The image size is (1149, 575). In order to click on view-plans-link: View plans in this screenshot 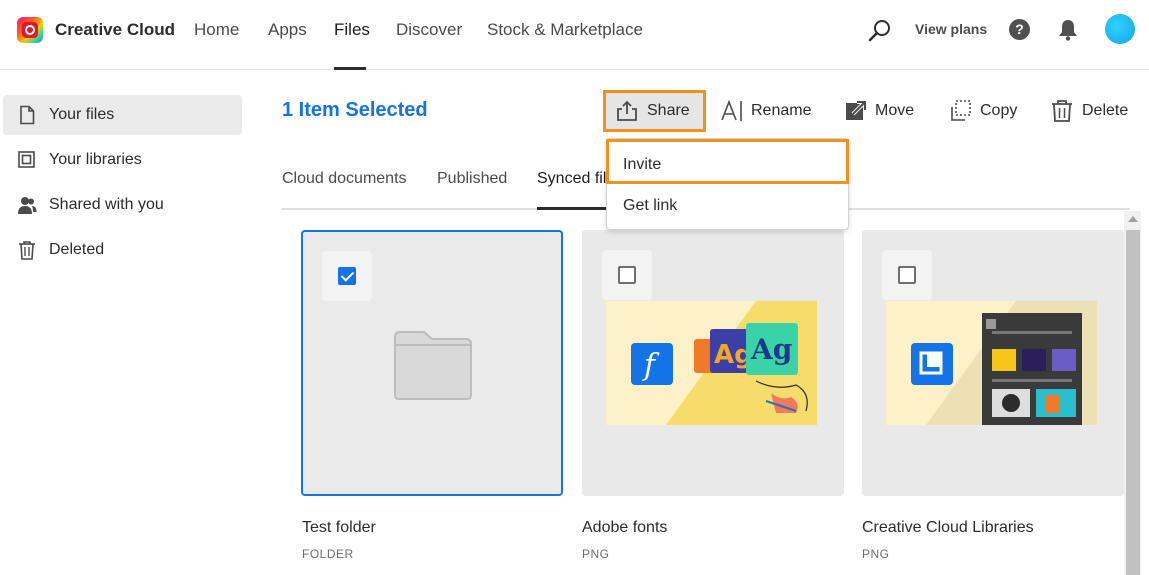, I will do `click(951, 29)`.